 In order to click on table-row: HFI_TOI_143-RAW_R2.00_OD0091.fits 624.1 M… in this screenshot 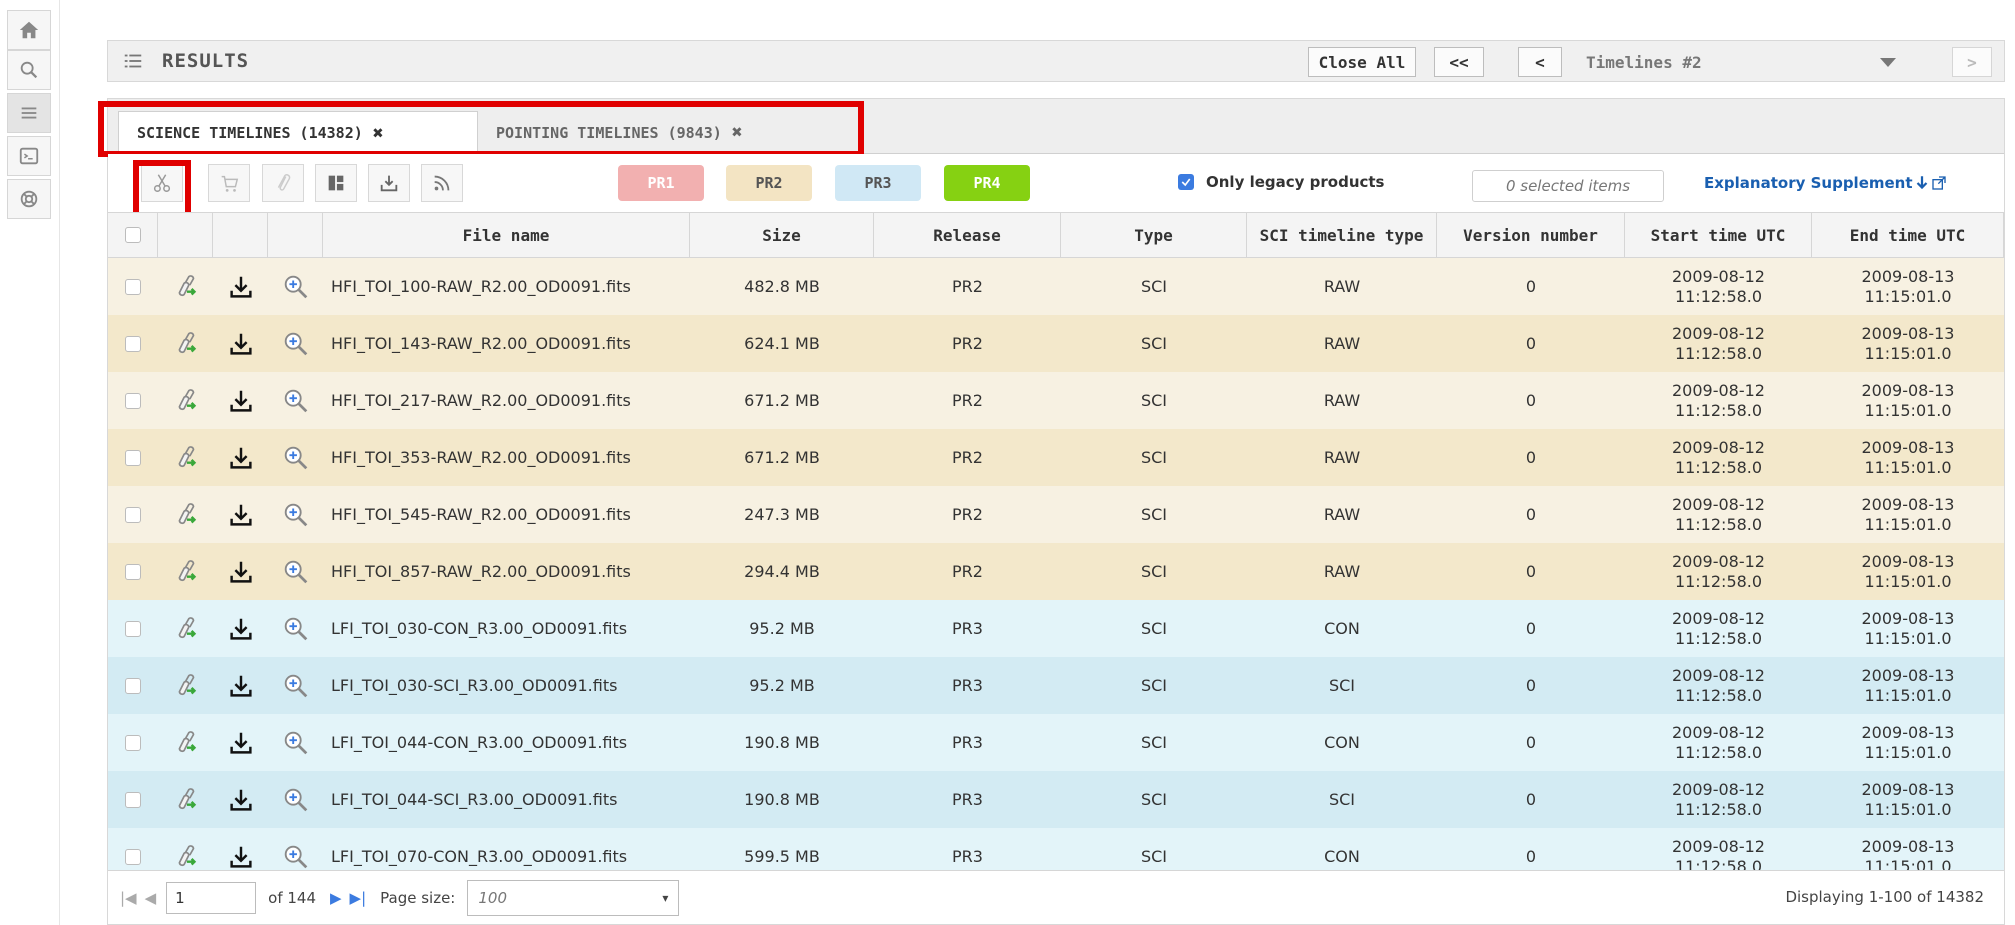, I will do `click(1056, 343)`.